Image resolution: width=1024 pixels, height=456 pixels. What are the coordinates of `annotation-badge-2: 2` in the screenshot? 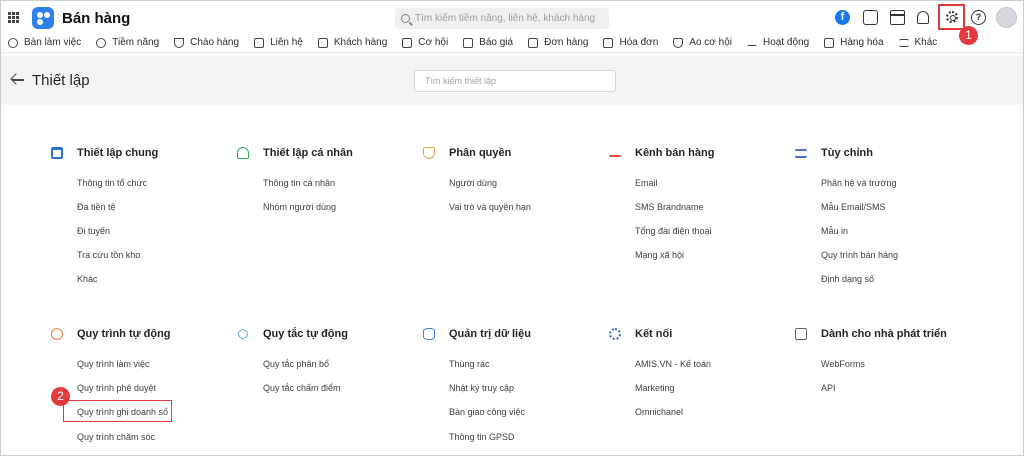 It's located at (60, 396).